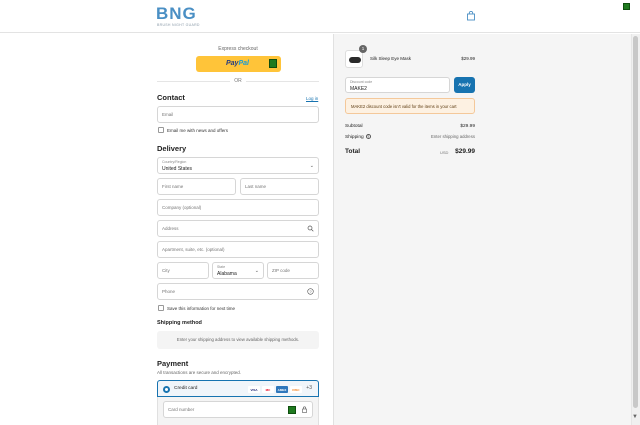 Image resolution: width=640 pixels, height=425 pixels. What do you see at coordinates (181, 409) in the screenshot?
I see `card-number-placeholder: Card number` at bounding box center [181, 409].